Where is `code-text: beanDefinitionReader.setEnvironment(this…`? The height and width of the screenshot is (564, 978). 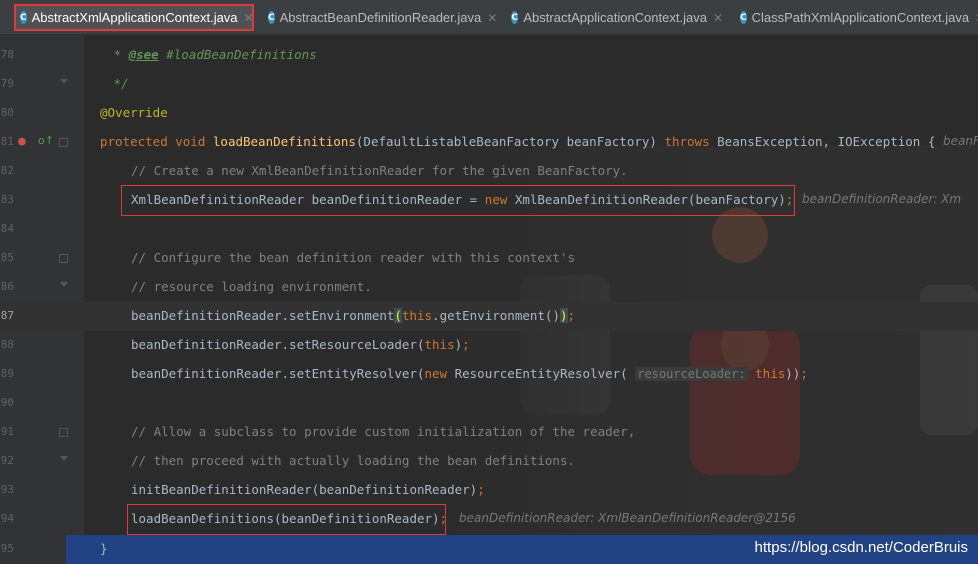
code-text: beanDefinitionReader.setEnvironment(this… is located at coordinates (353, 315).